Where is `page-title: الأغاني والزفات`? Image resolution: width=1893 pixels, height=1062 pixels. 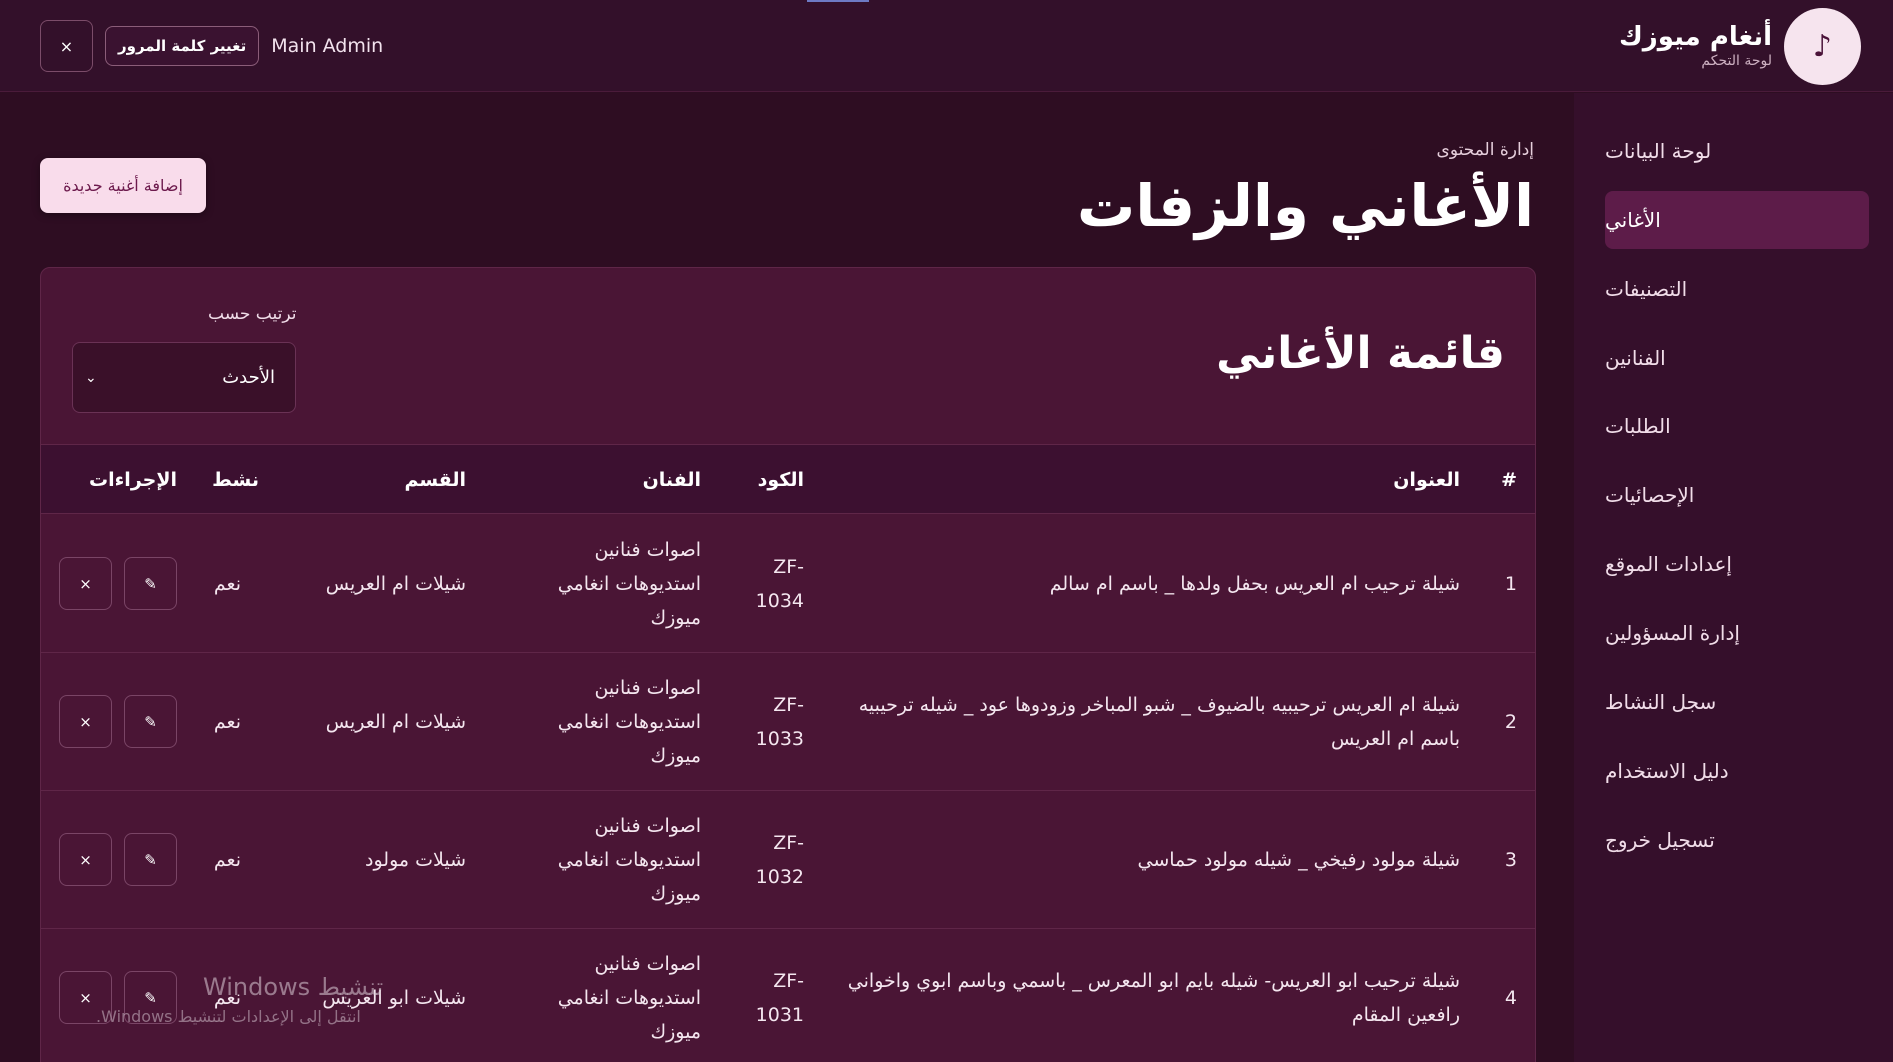
page-title: الأغاني والزفات is located at coordinates (1305, 206).